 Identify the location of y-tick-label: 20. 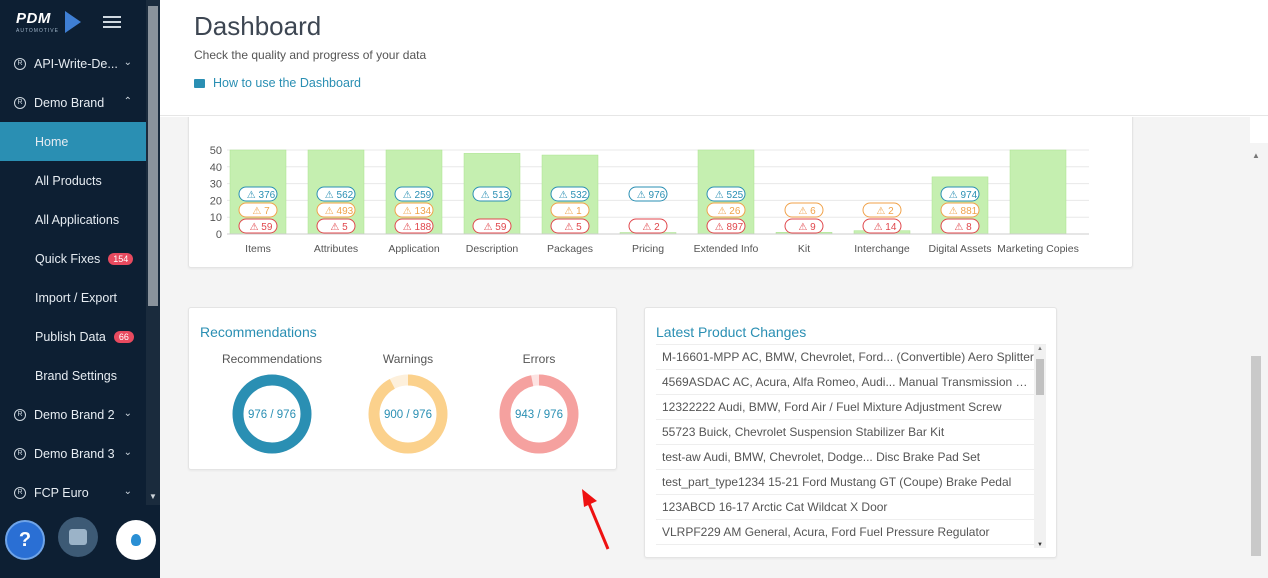
(216, 201).